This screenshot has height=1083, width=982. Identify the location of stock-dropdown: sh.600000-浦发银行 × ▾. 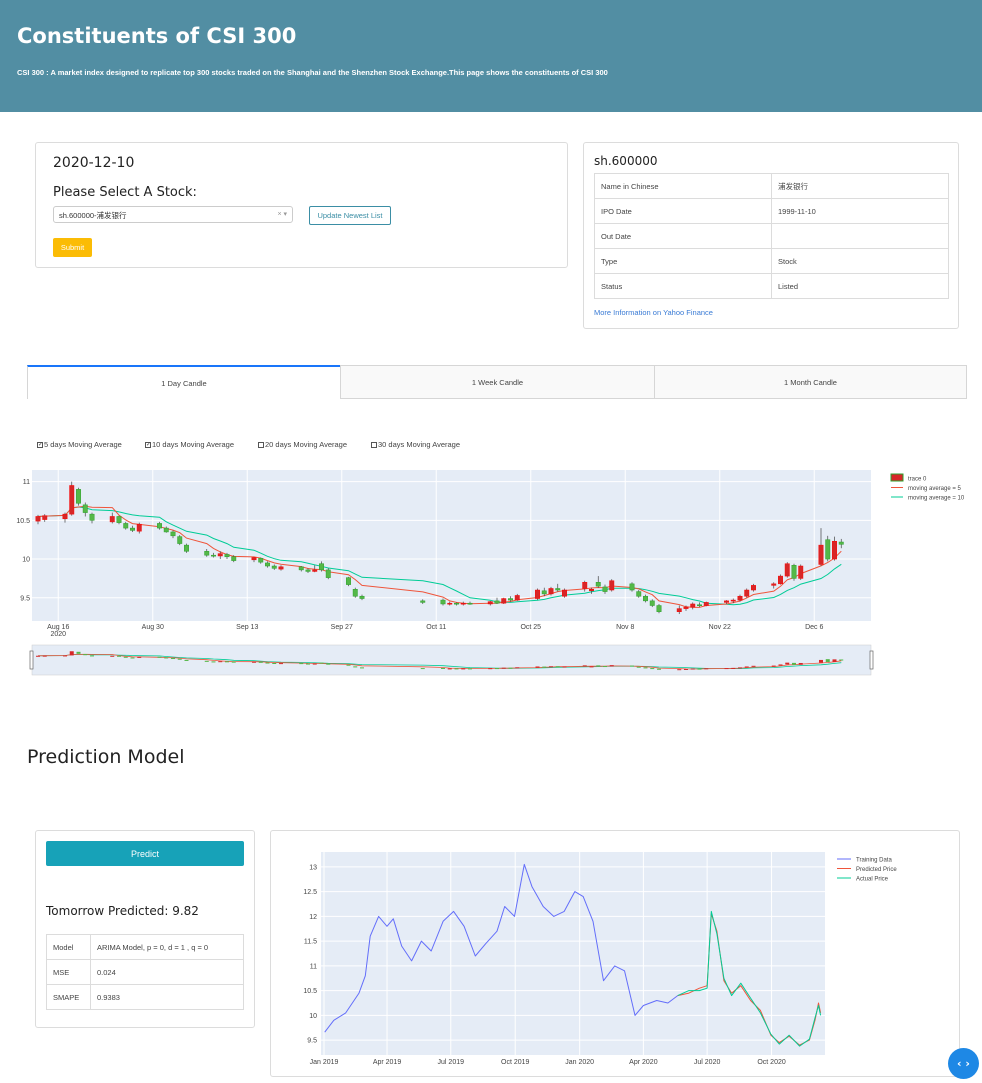
(173, 214).